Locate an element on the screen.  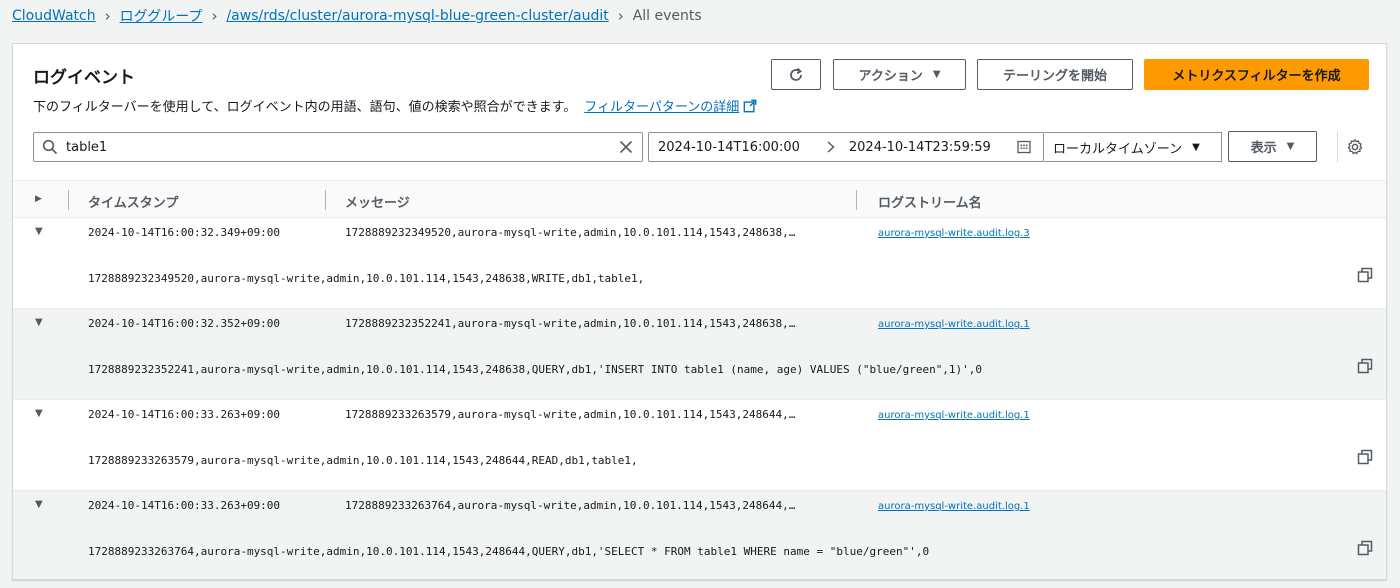
refresh-button is located at coordinates (796, 74).